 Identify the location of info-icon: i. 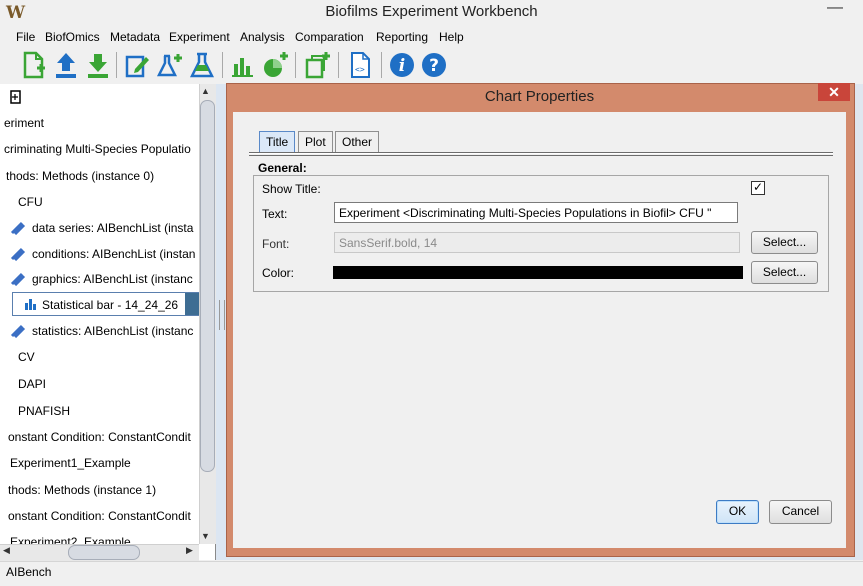
(402, 65).